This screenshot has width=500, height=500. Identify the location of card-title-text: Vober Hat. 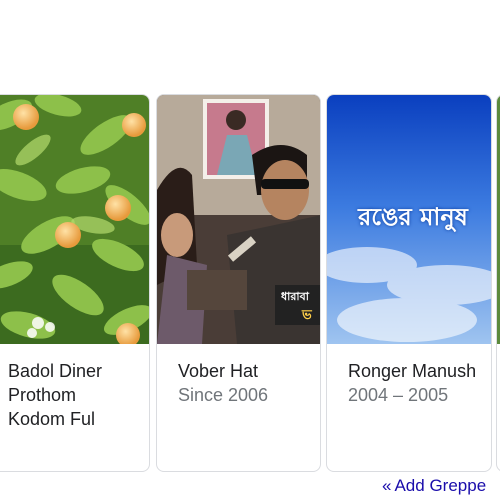
(218, 371).